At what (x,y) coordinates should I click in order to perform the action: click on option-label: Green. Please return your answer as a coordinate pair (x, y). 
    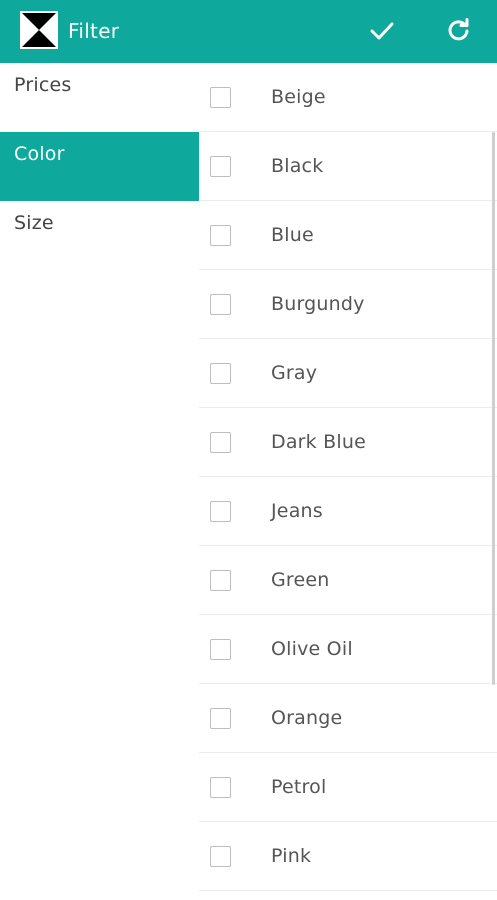
    Looking at the image, I should click on (300, 580).